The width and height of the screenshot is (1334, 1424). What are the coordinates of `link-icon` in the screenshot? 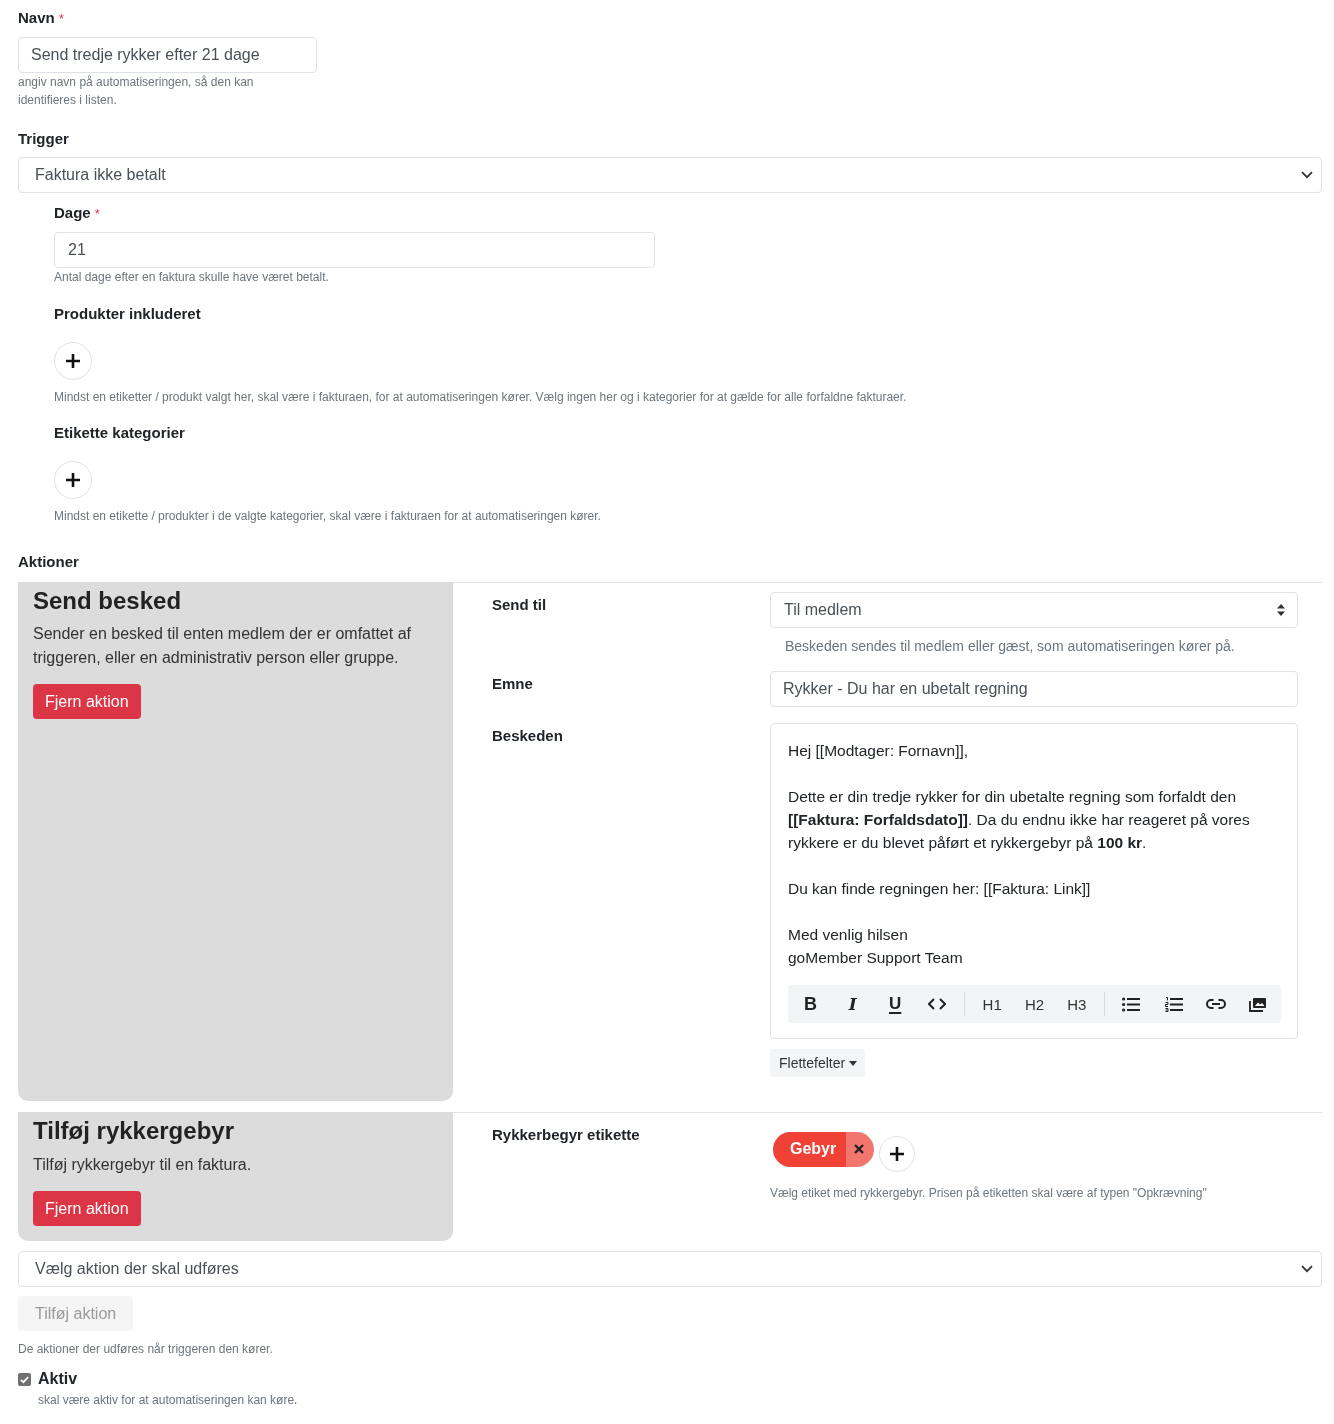 It's located at (1216, 1004).